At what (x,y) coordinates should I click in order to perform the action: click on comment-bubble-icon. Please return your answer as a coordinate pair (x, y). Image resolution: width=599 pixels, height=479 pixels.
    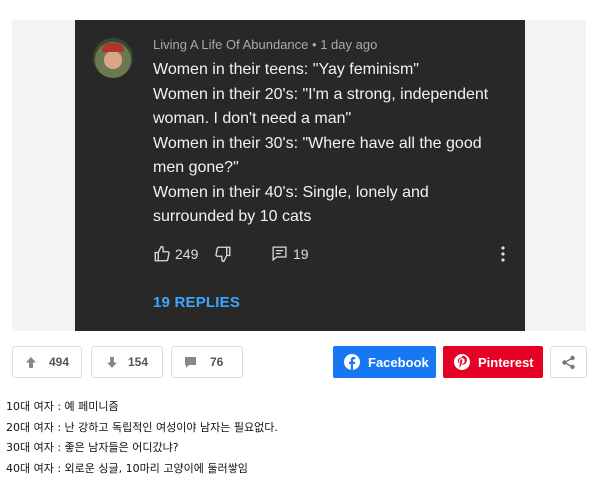
    Looking at the image, I should click on (190, 362).